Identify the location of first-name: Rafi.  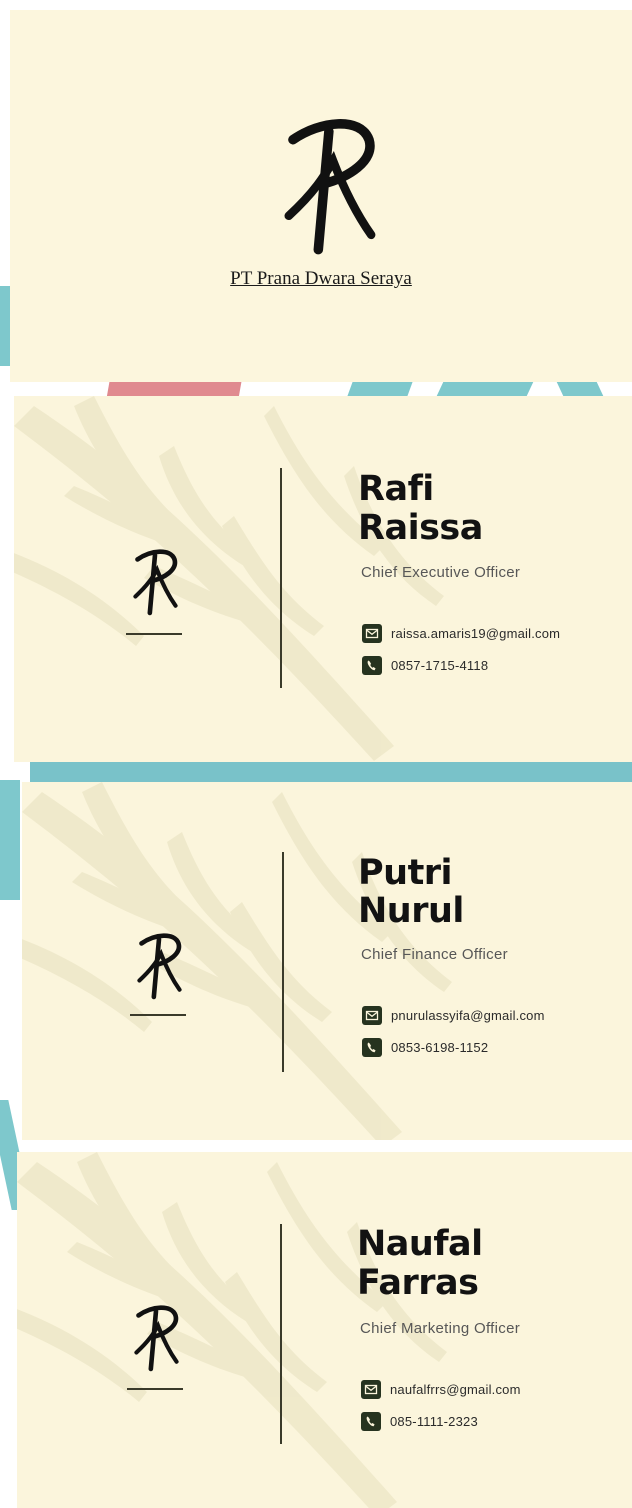
(396, 489).